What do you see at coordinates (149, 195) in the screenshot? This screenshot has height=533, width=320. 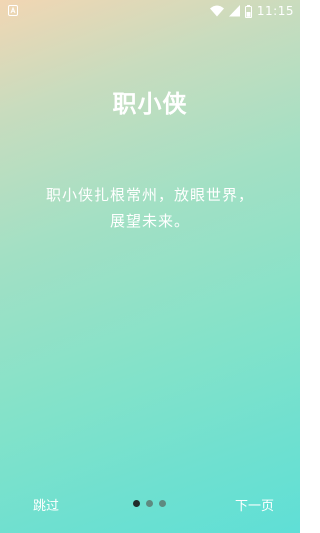 I see `description-line-1: 职小侠扎根常州，放眼世界，` at bounding box center [149, 195].